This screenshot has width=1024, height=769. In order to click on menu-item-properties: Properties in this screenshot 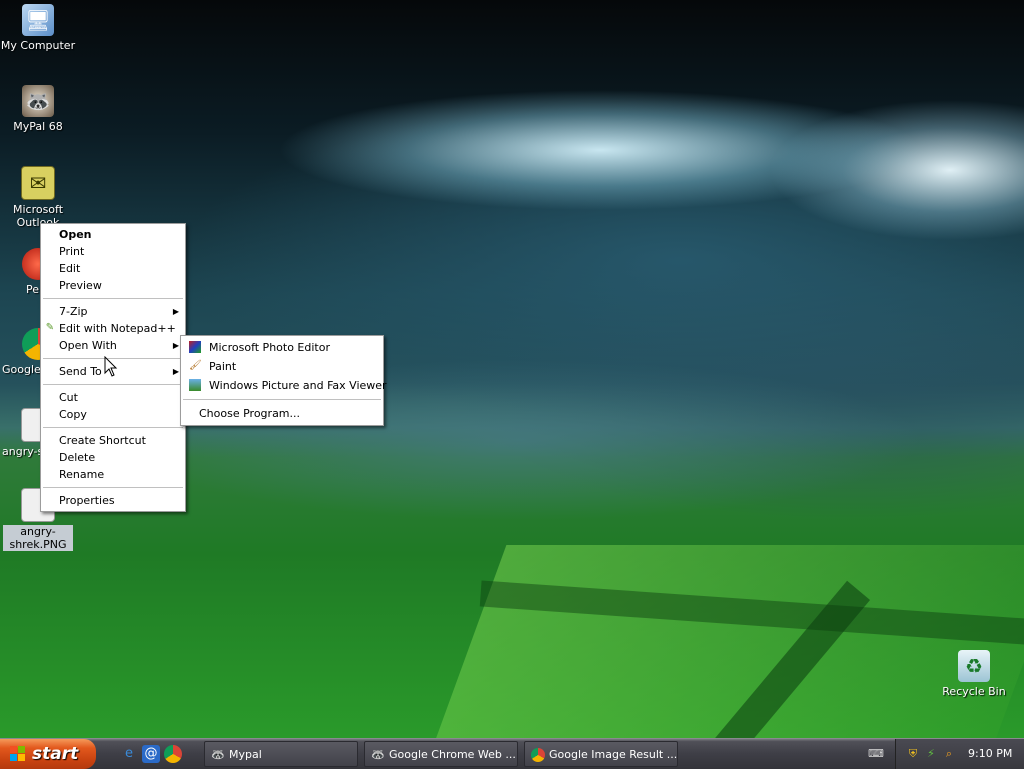, I will do `click(113, 500)`.